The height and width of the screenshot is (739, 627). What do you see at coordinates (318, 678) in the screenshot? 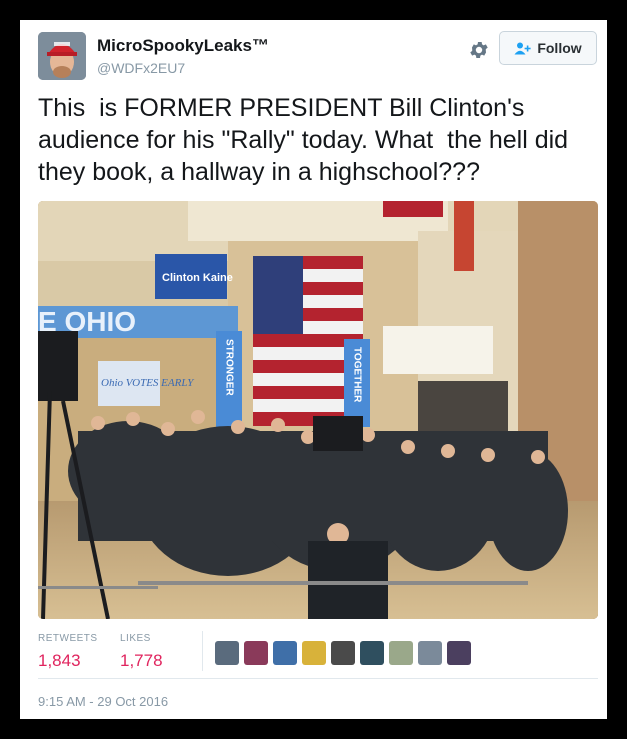
I see `divider` at bounding box center [318, 678].